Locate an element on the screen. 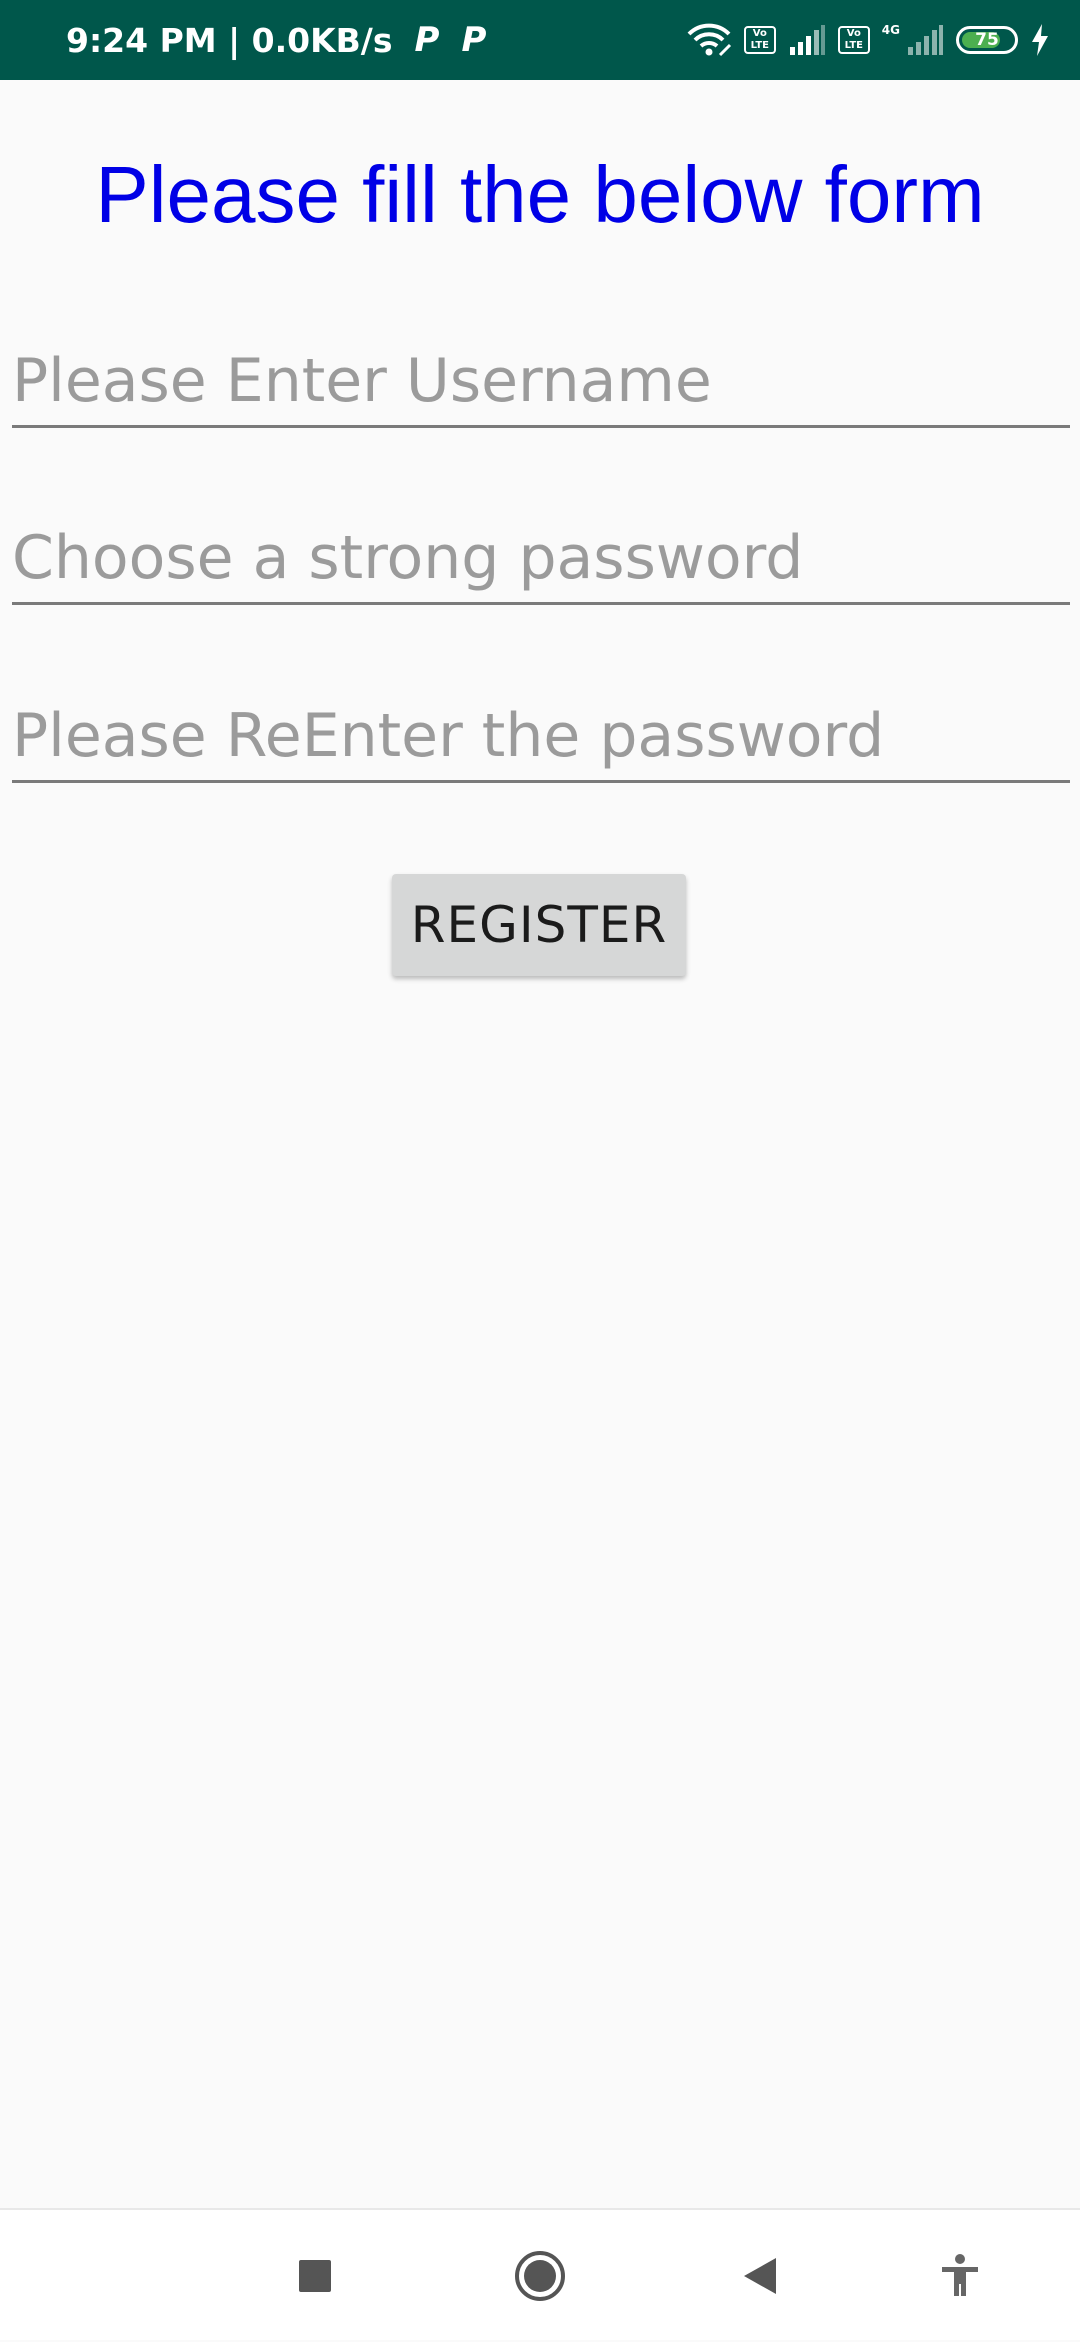 This screenshot has width=1080, height=2342. status-left: 9:24 PM | 0.0KB/s P P is located at coordinates (276, 40).